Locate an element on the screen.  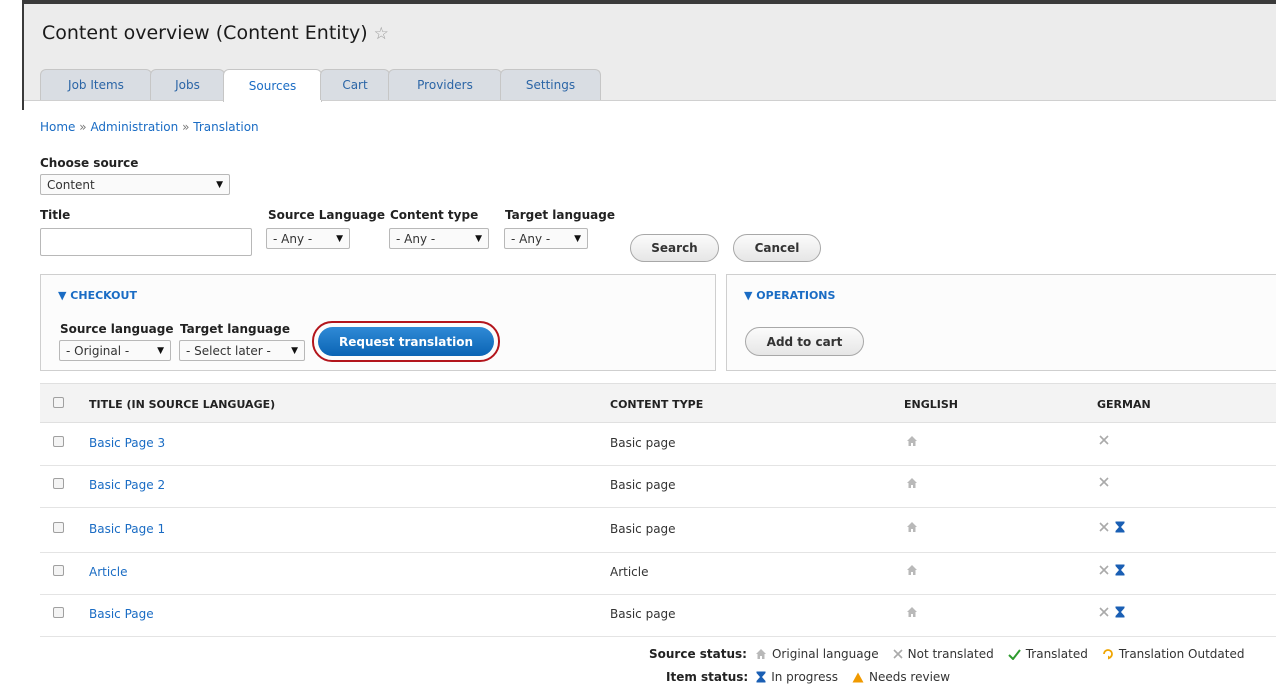
tabs-underline is located at coordinates (650, 100).